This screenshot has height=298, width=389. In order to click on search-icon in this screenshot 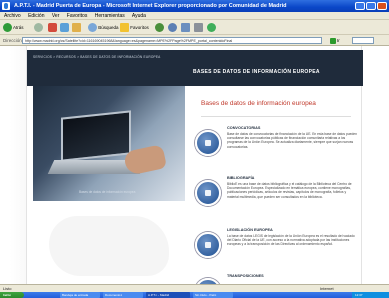, I will do `click(92, 27)`.